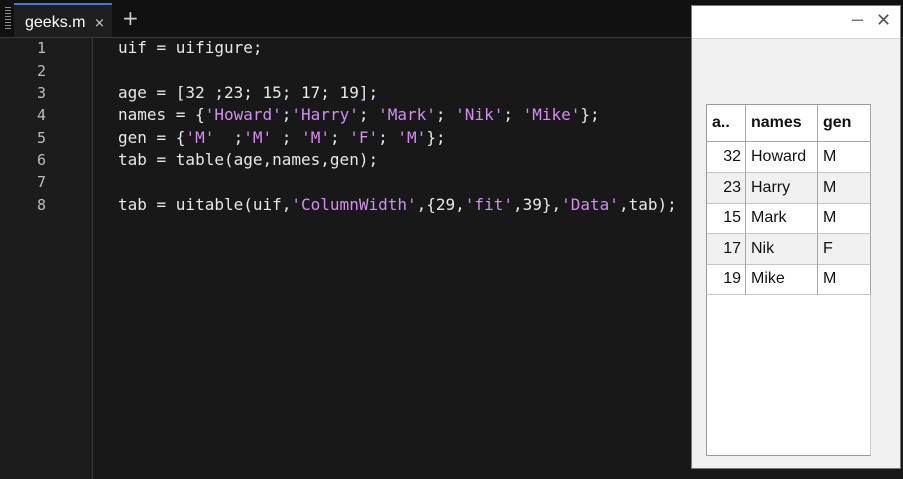 This screenshot has width=903, height=479. Describe the element at coordinates (364, 137) in the screenshot. I see `string-literal: 'F'` at that location.